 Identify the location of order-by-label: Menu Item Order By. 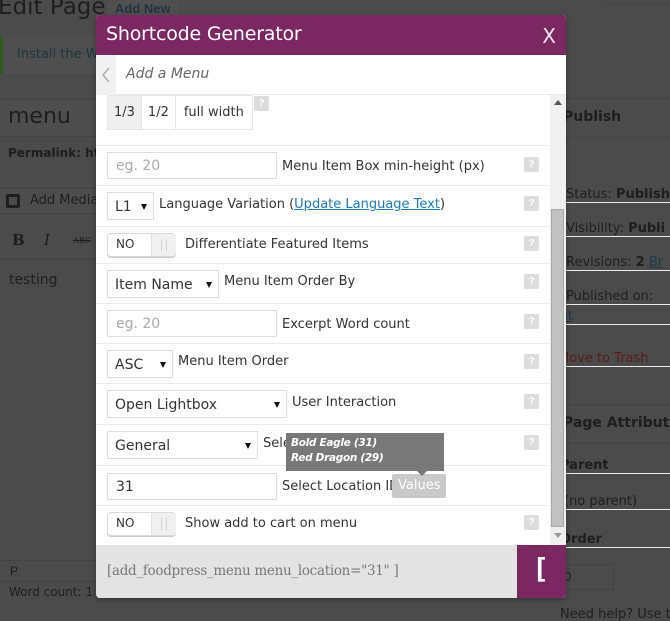
(290, 281).